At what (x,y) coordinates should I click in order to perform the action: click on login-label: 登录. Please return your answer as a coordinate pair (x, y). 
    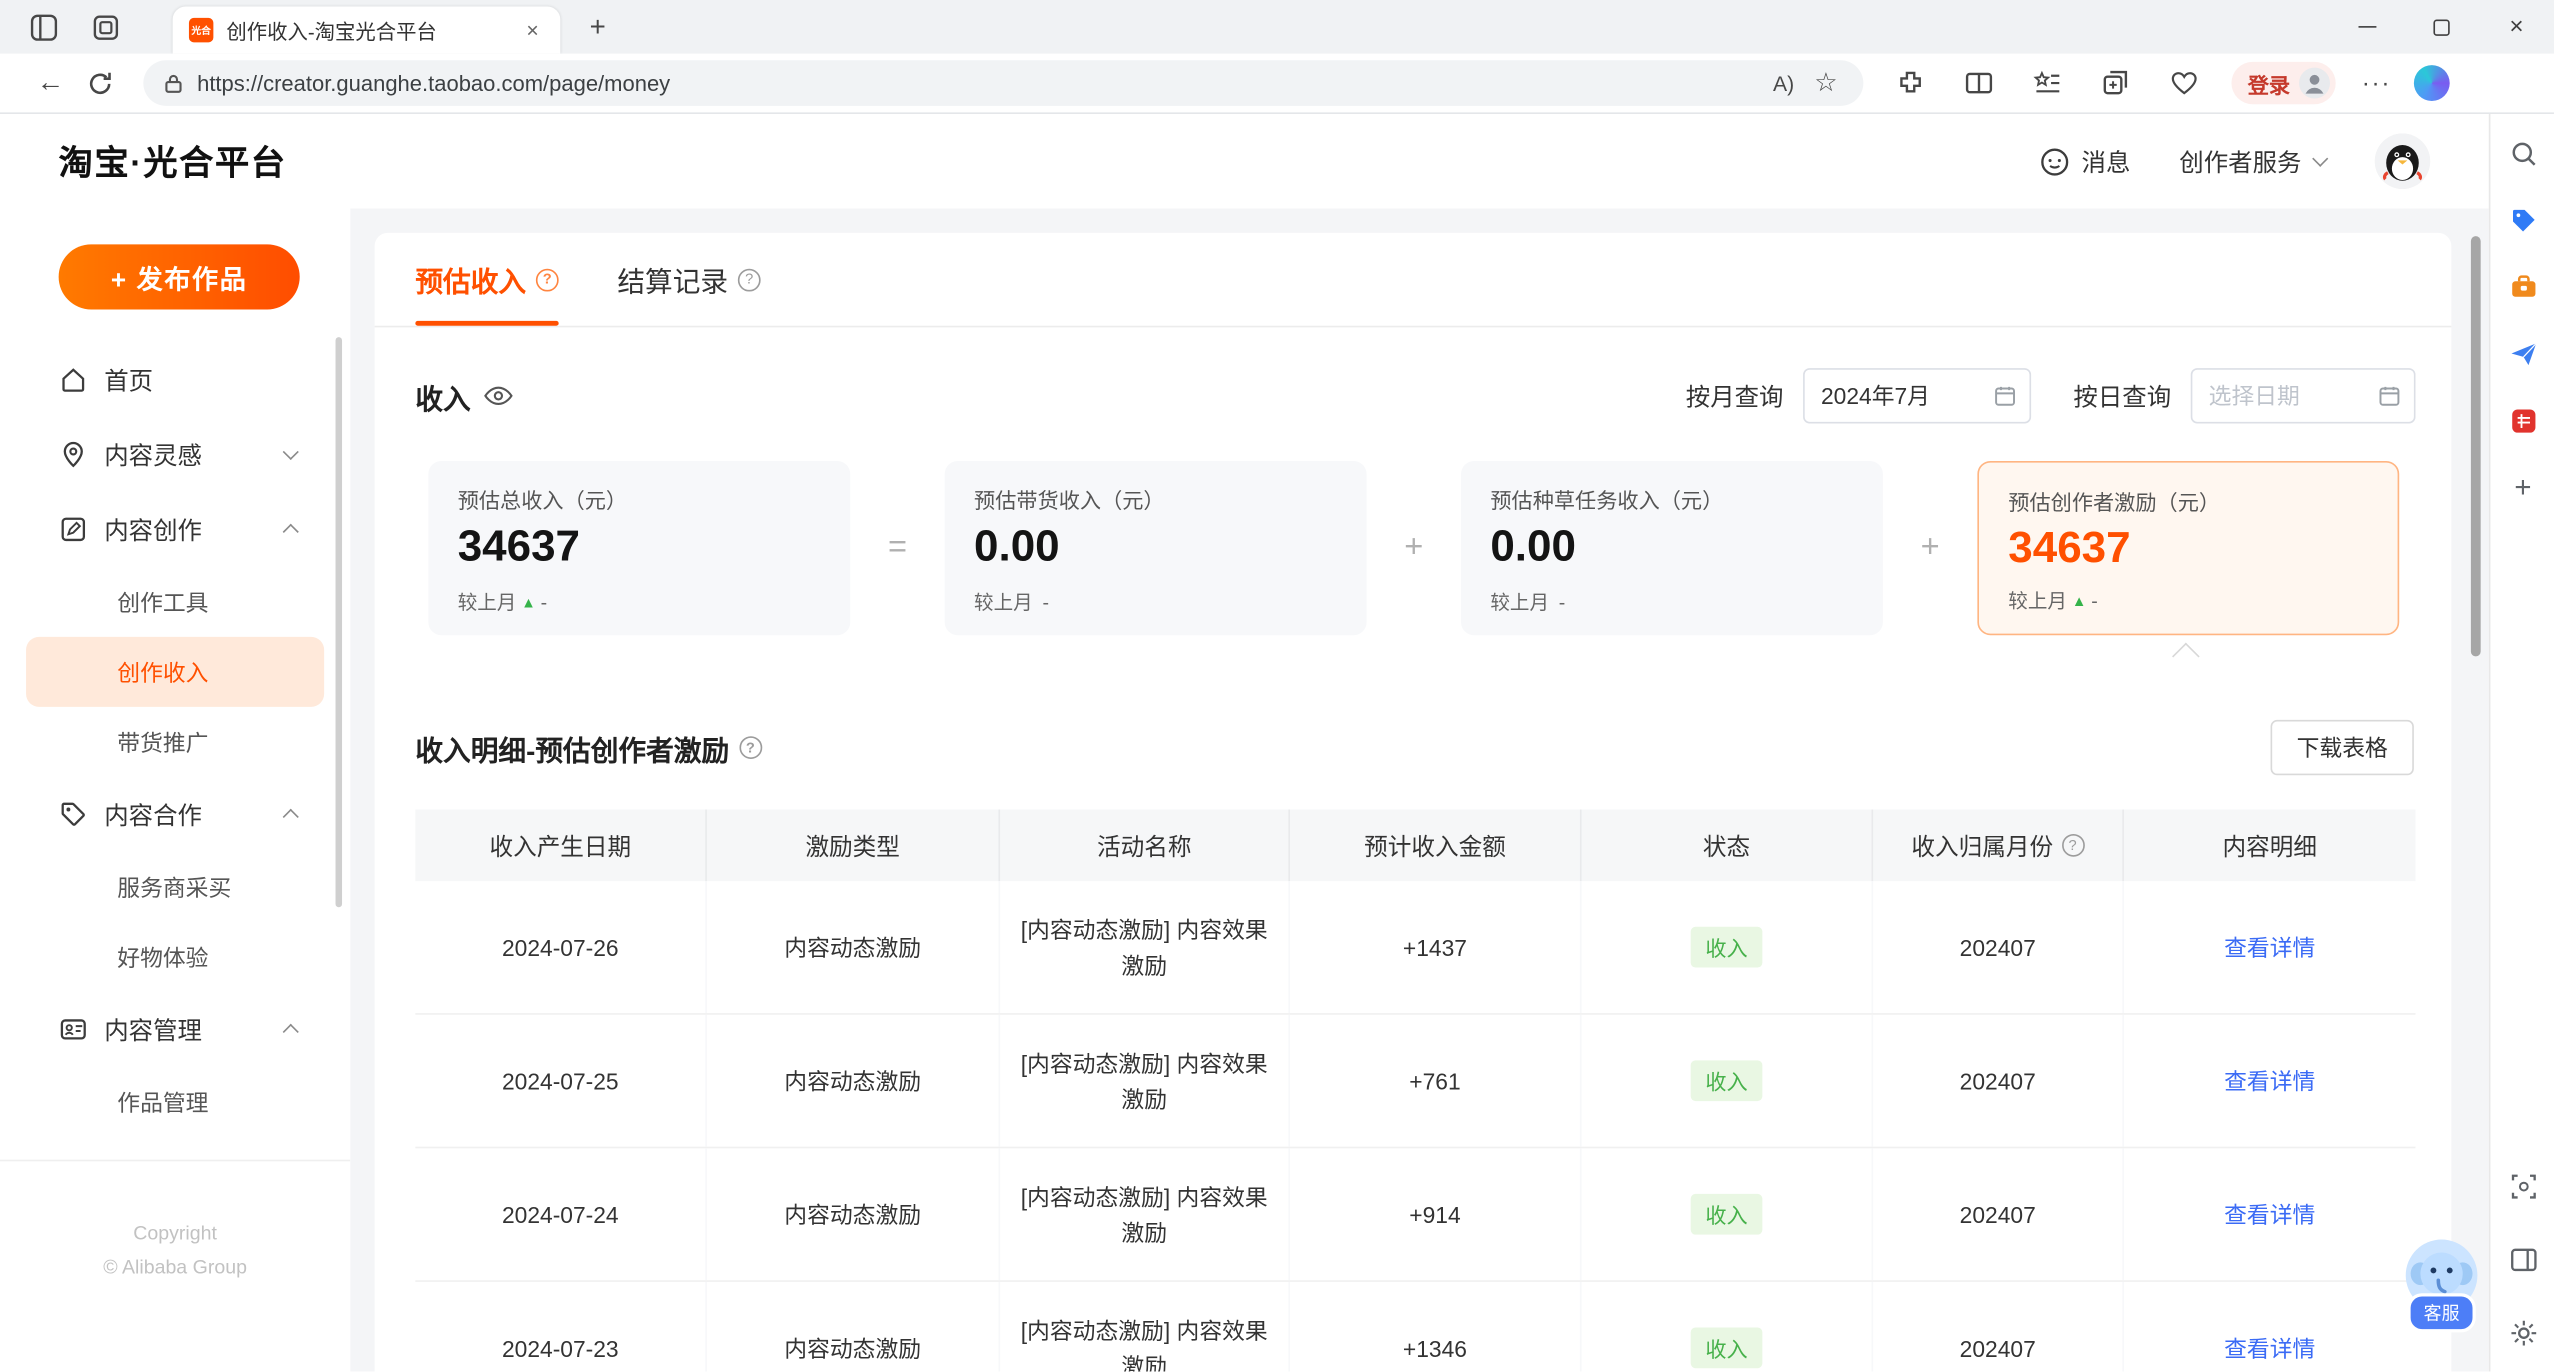
    Looking at the image, I should click on (2269, 84).